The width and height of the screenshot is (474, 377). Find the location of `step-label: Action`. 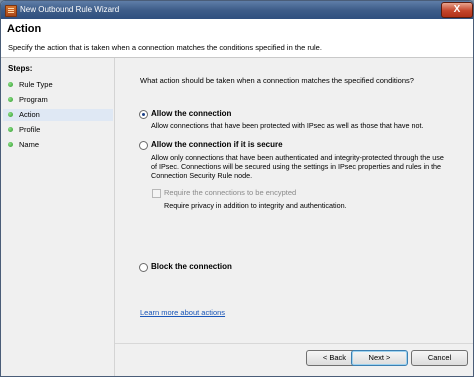

step-label: Action is located at coordinates (29, 114).